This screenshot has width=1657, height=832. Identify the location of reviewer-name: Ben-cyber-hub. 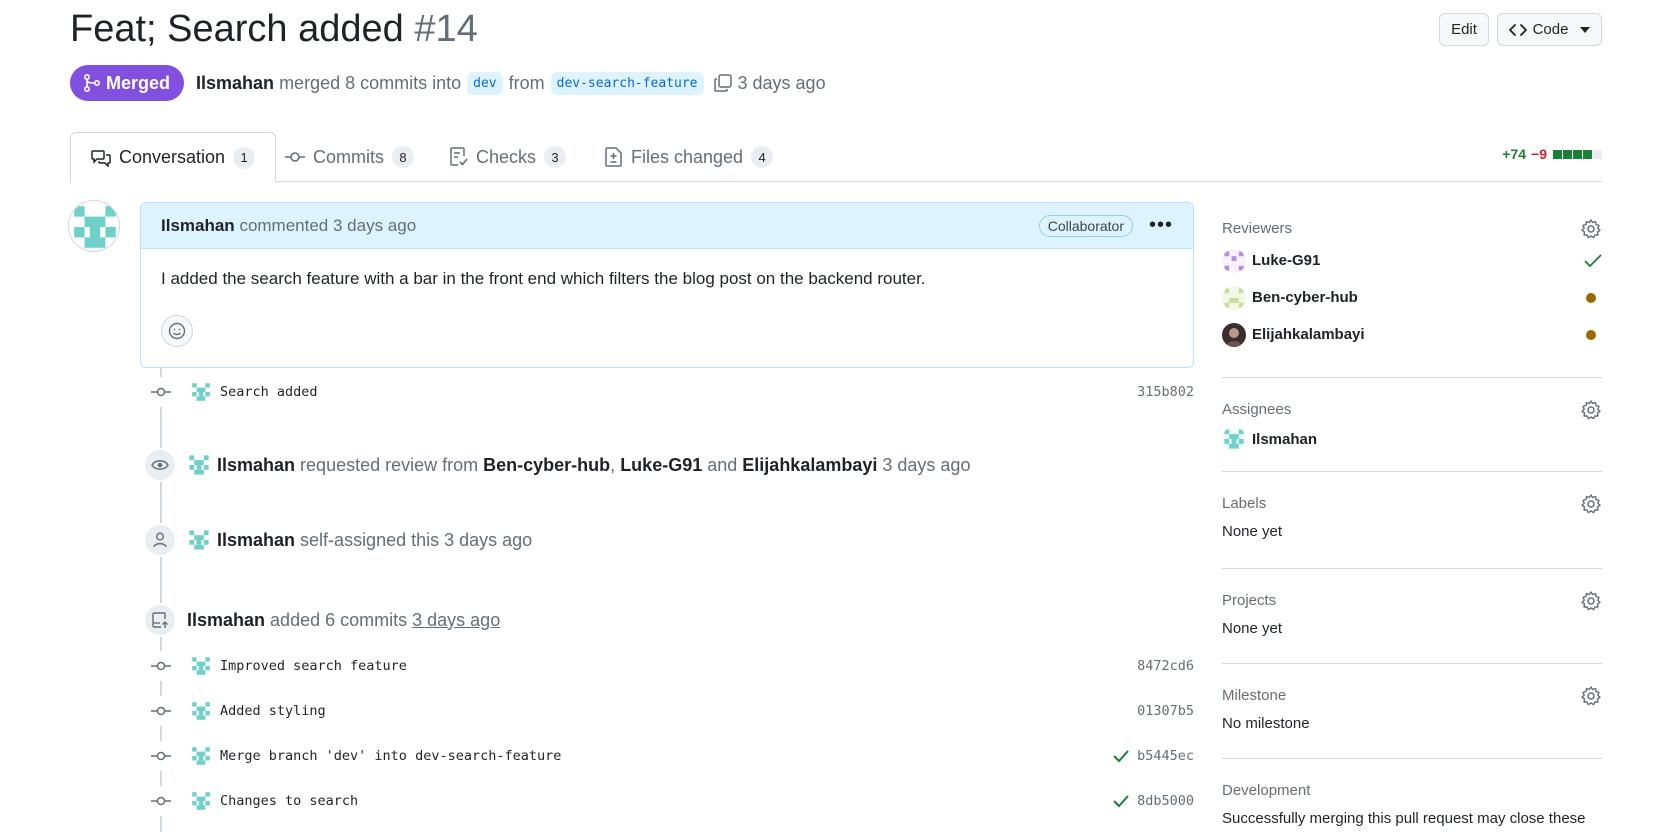
(1305, 297).